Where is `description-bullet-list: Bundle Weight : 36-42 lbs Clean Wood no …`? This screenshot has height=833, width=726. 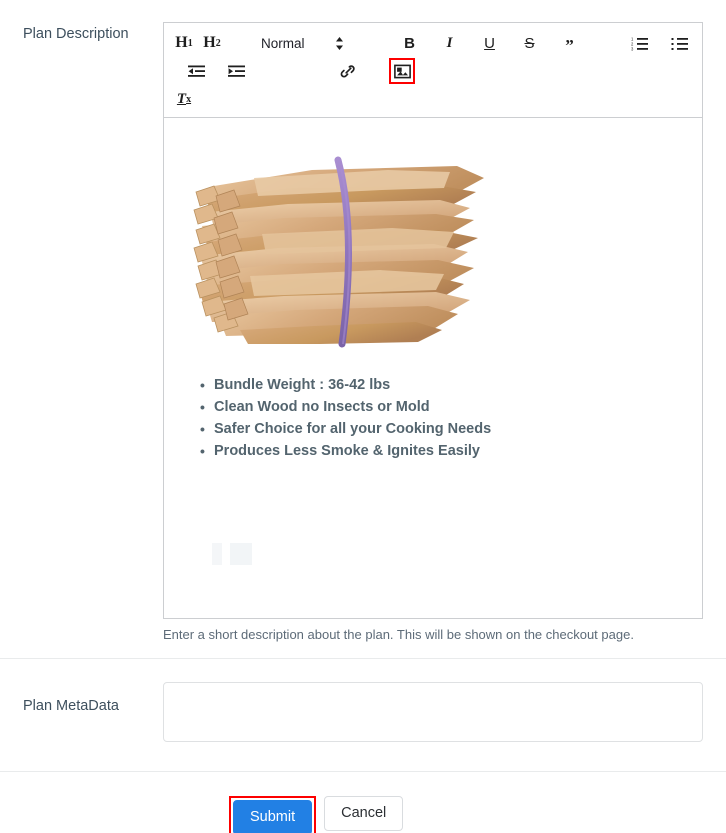
description-bullet-list: Bundle Weight : 36-42 lbs Clean Wood no … is located at coordinates (350, 418).